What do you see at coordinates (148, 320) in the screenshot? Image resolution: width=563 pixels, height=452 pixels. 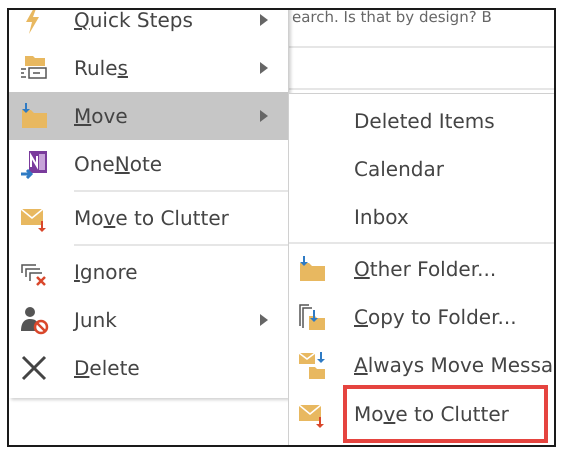 I see `menu-item: Junk` at bounding box center [148, 320].